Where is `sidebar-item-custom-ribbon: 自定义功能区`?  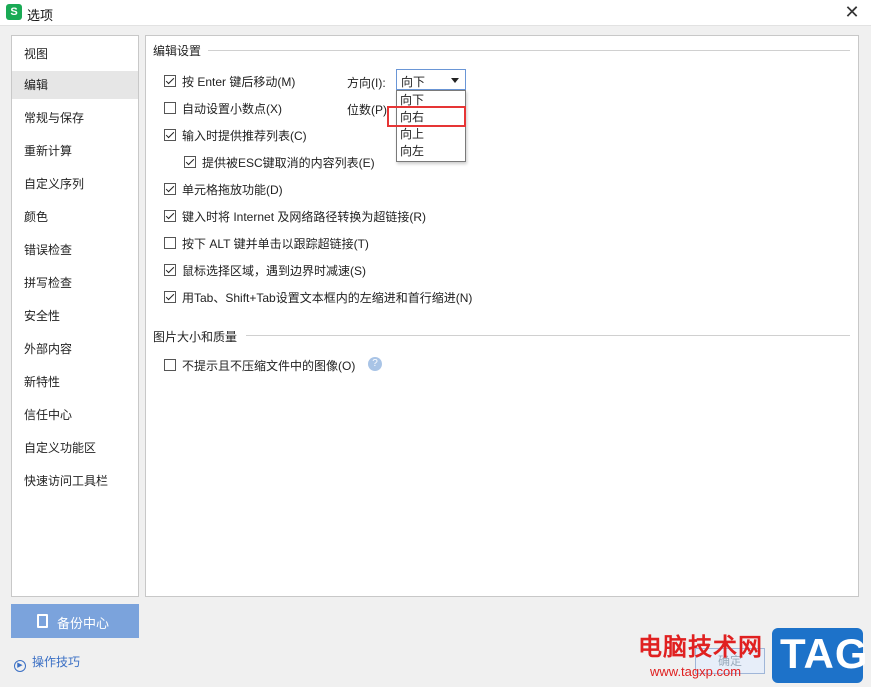 sidebar-item-custom-ribbon: 自定义功能区 is located at coordinates (75, 448).